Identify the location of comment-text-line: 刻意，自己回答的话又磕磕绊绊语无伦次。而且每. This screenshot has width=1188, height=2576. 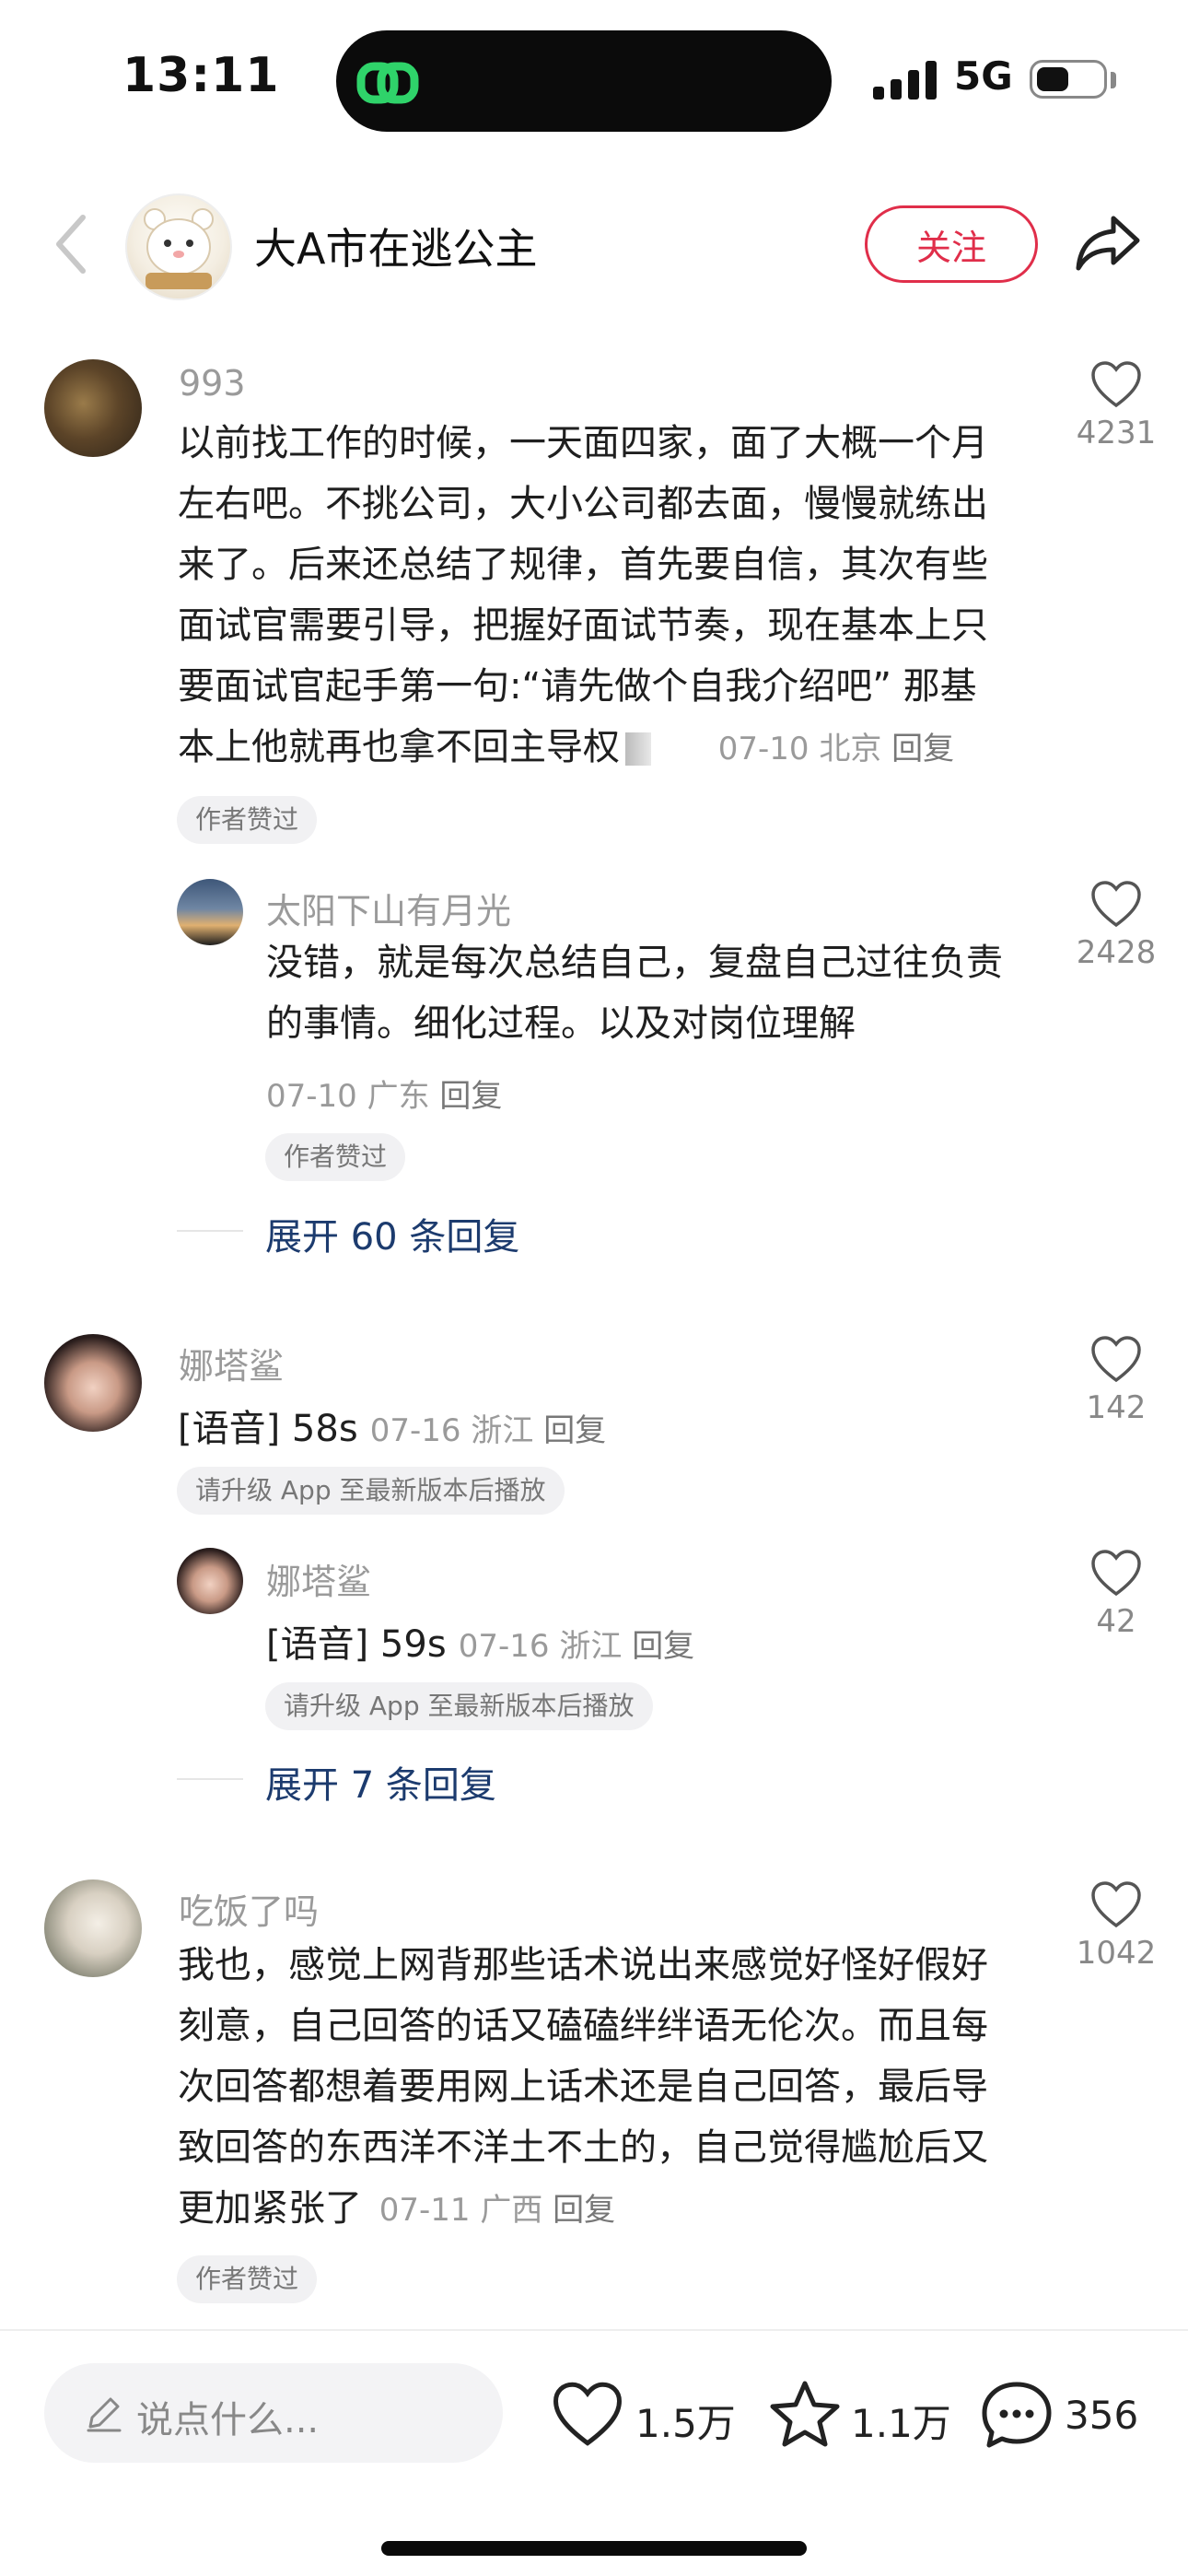
(583, 2026).